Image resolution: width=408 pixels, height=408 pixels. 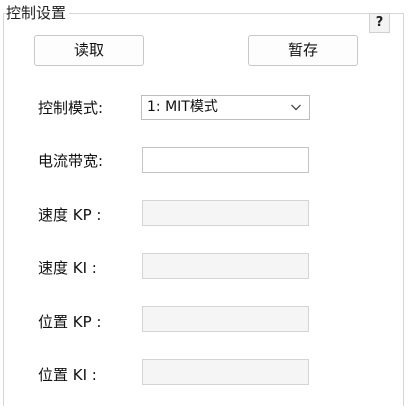 I want to click on read-button: 读取, so click(x=89, y=50).